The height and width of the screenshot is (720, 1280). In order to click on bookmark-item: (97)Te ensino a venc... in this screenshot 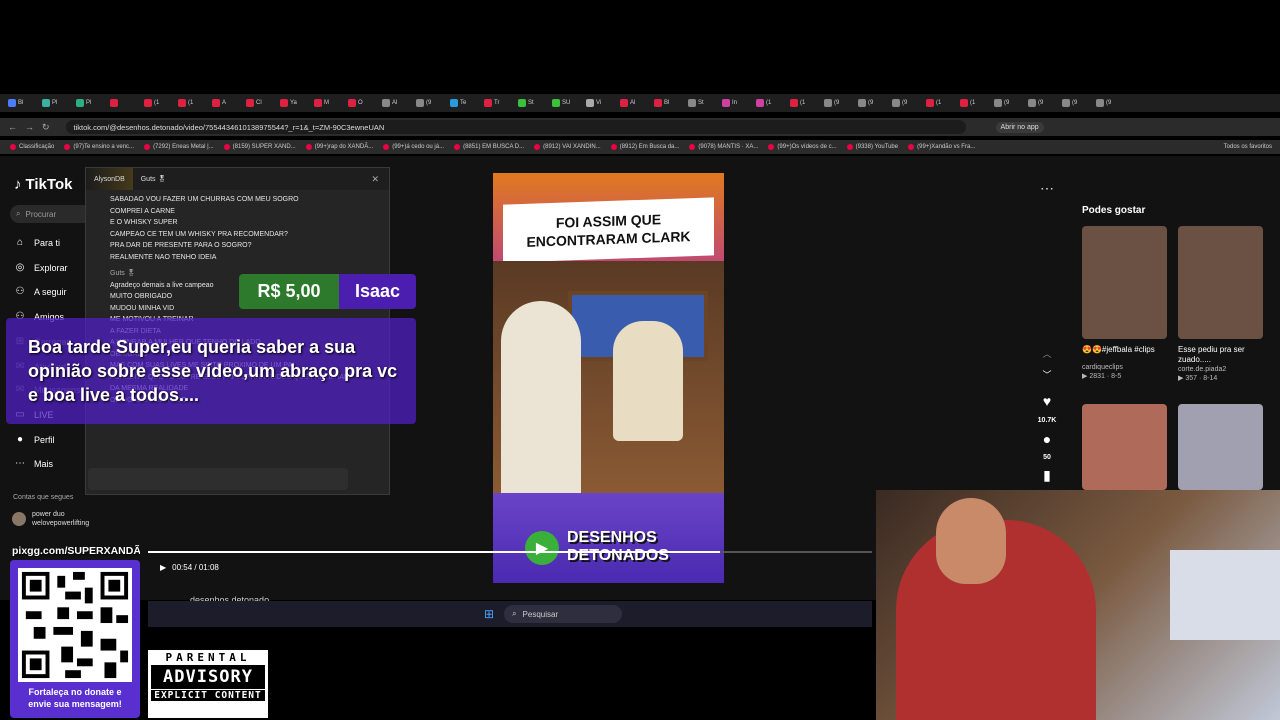, I will do `click(99, 147)`.